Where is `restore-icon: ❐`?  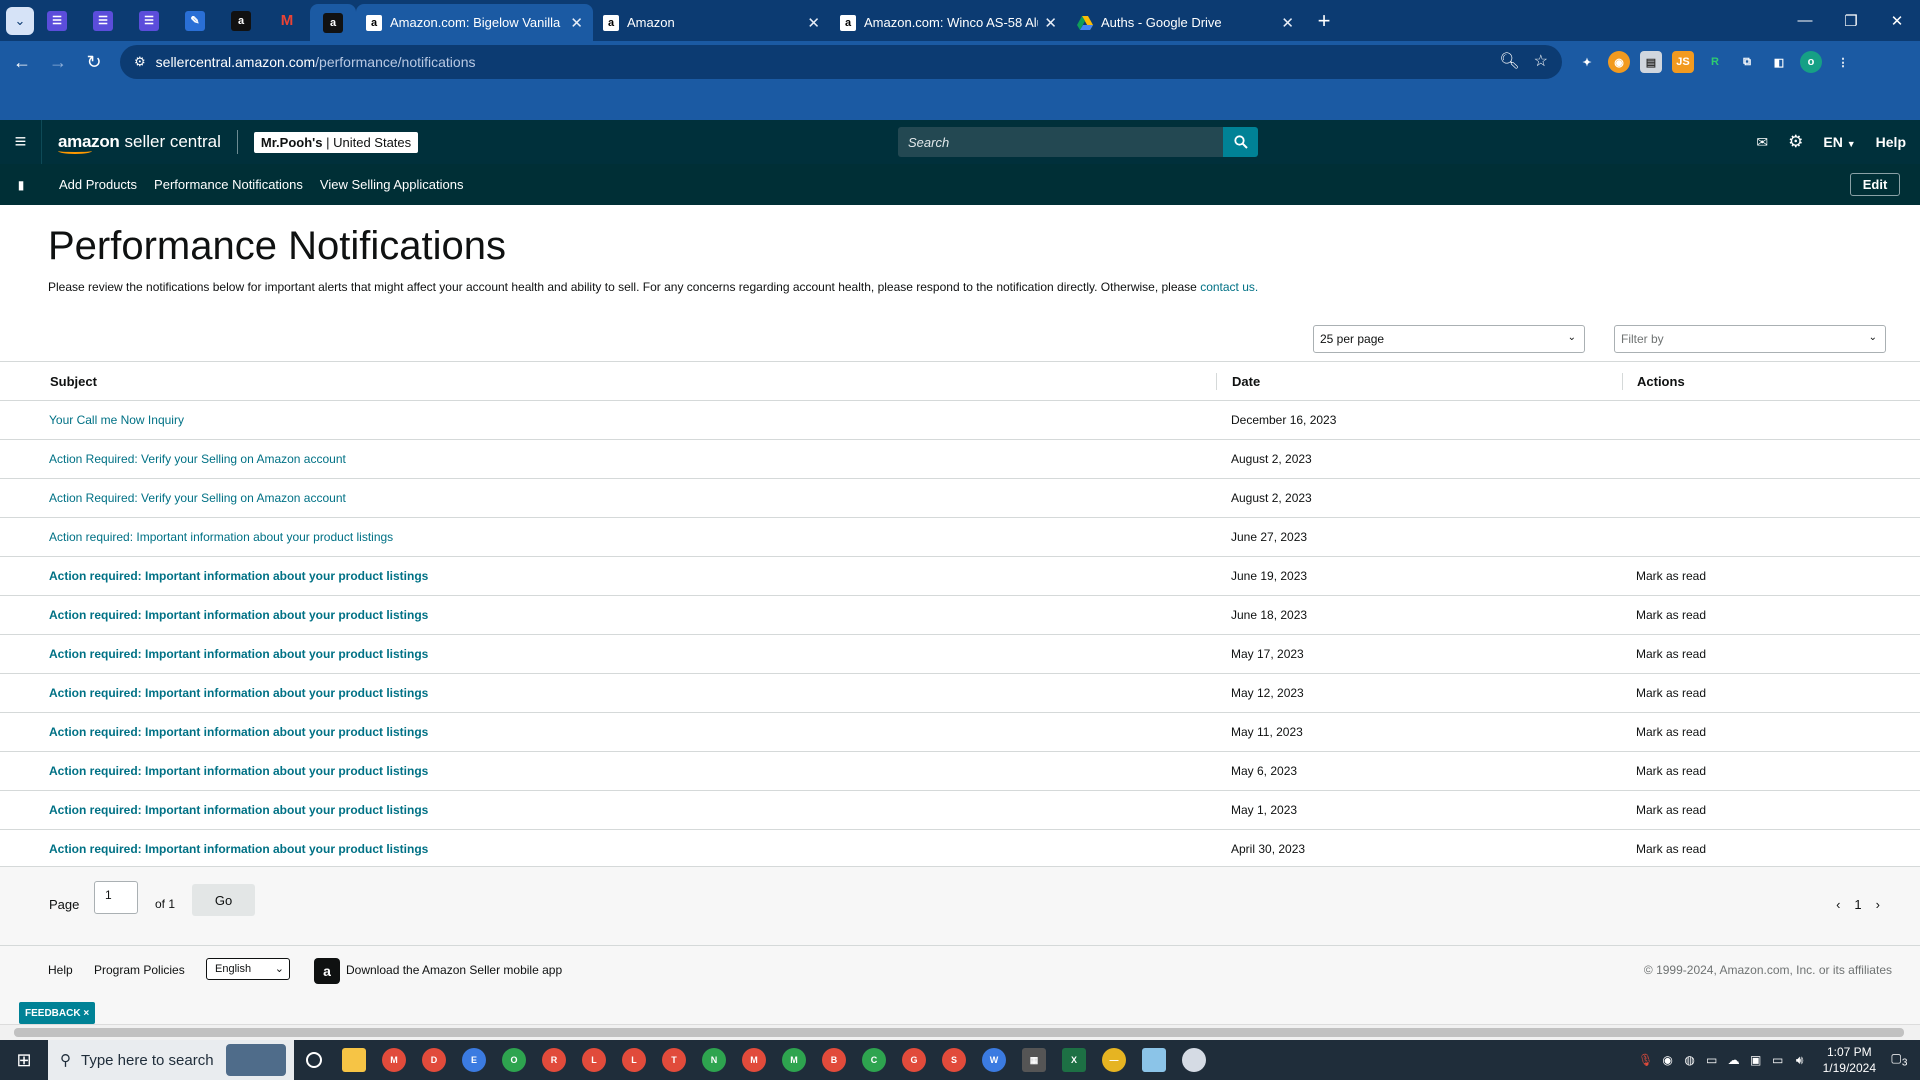 restore-icon: ❐ is located at coordinates (1851, 20).